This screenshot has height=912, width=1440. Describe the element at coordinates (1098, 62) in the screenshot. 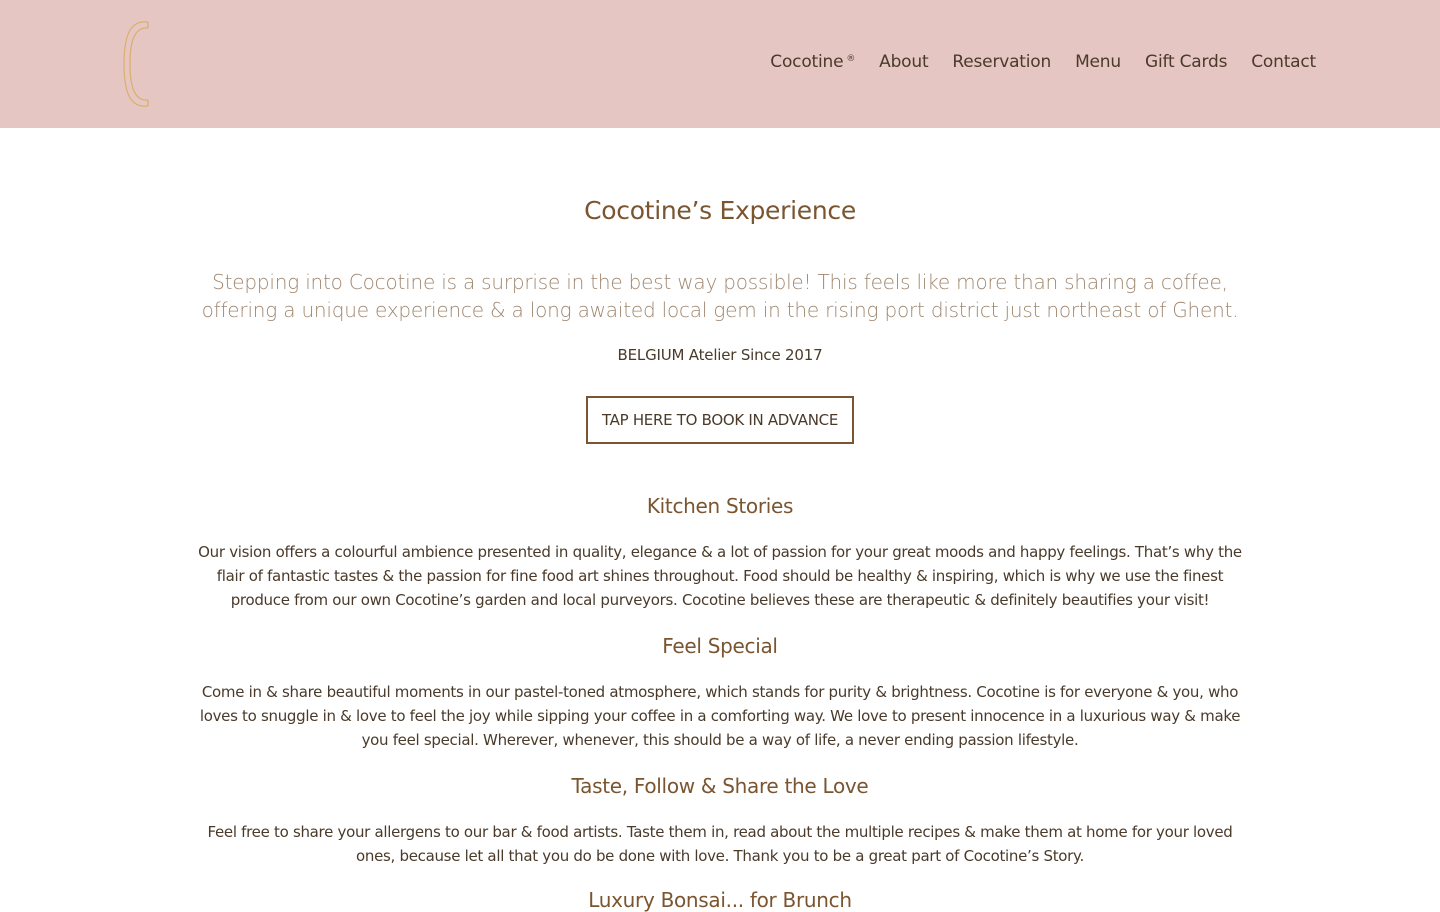

I see `nav-item-menu: Menu` at that location.